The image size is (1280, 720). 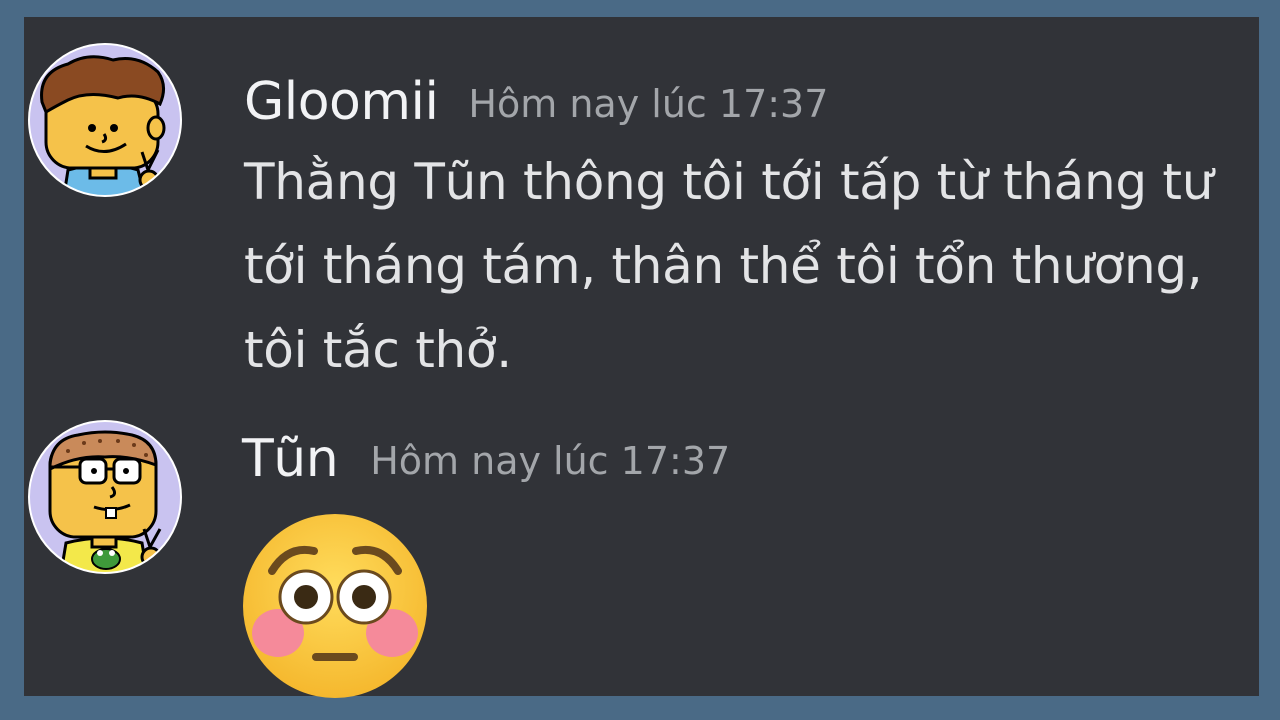 I want to click on tun-avatar-icon, so click(x=105, y=497).